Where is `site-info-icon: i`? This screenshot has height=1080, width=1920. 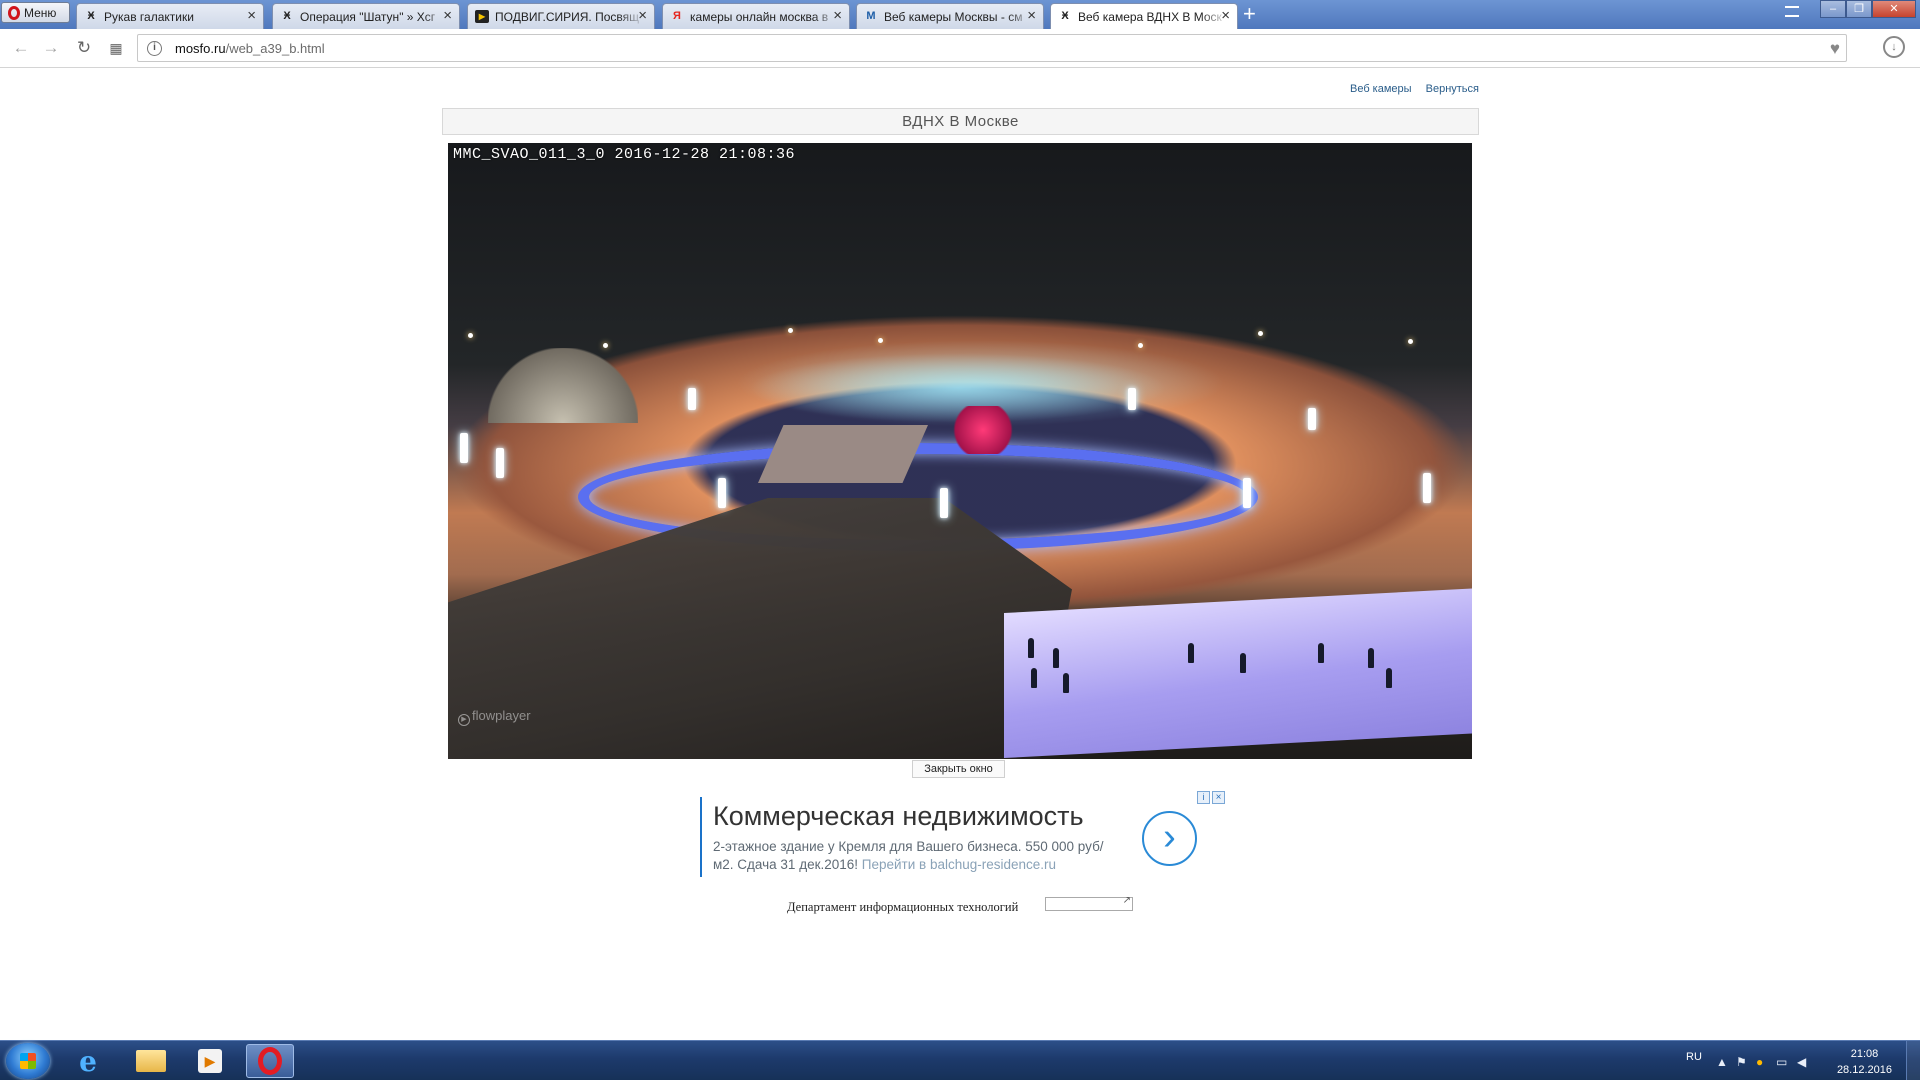 site-info-icon: i is located at coordinates (154, 48).